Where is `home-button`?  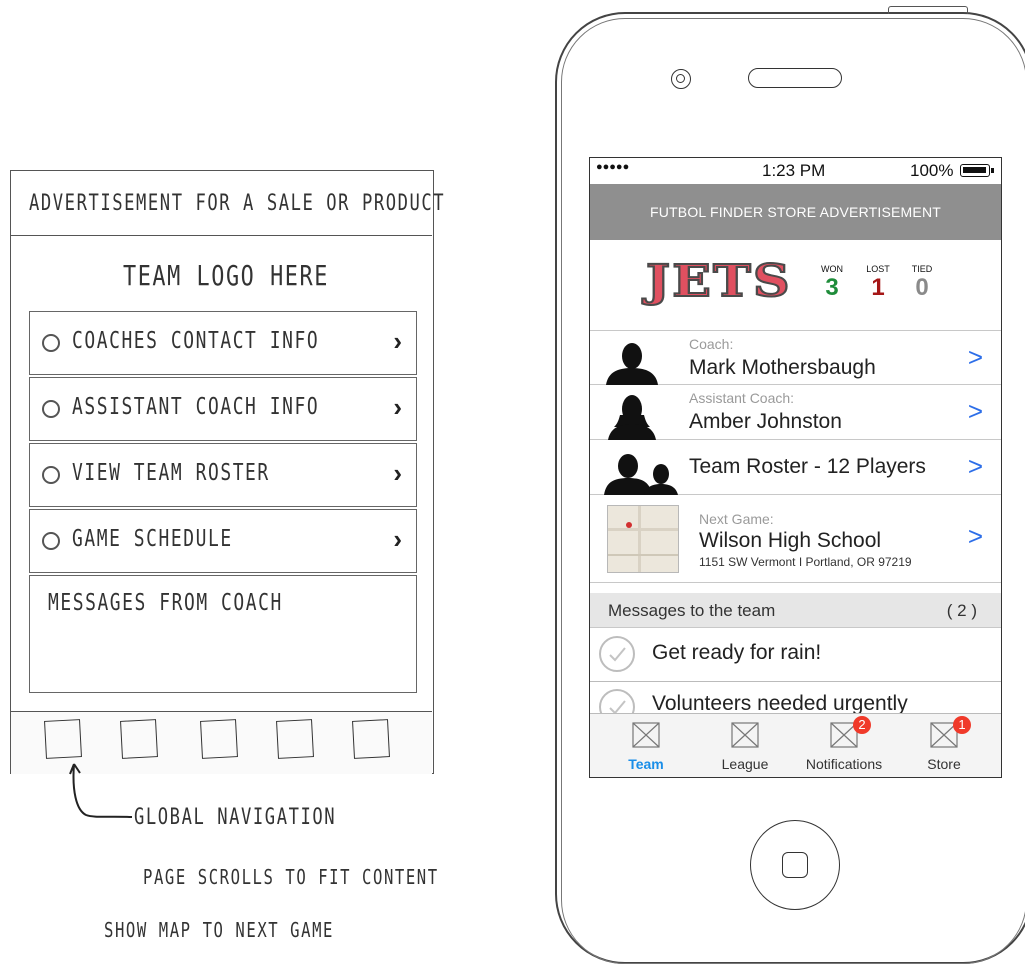
home-button is located at coordinates (795, 865).